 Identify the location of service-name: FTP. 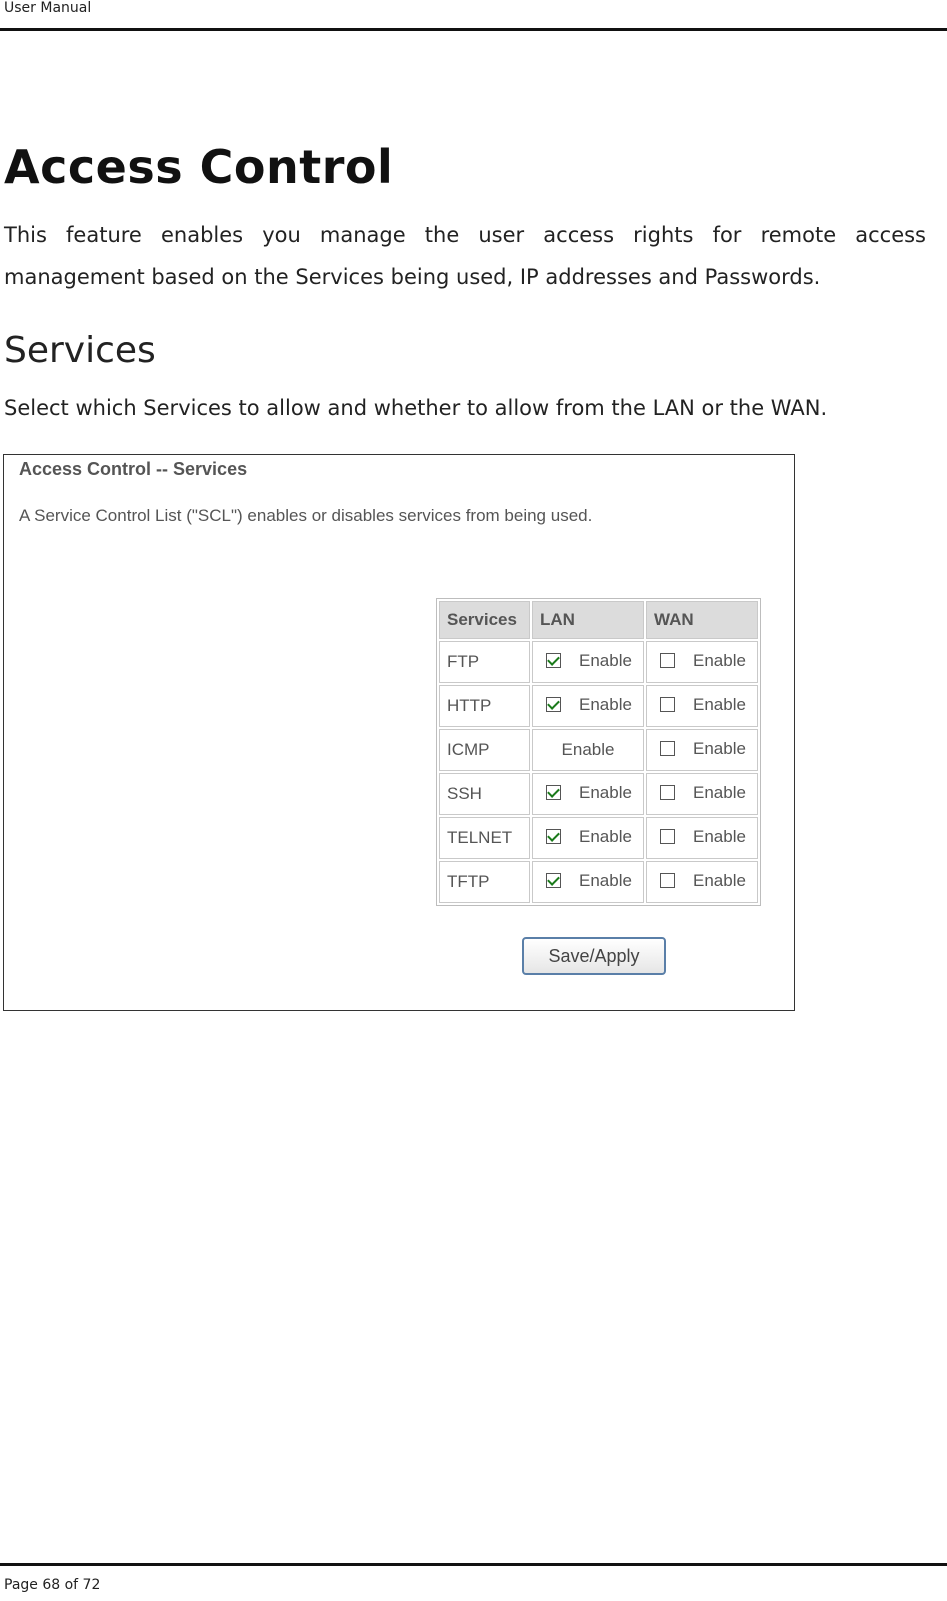
(484, 662).